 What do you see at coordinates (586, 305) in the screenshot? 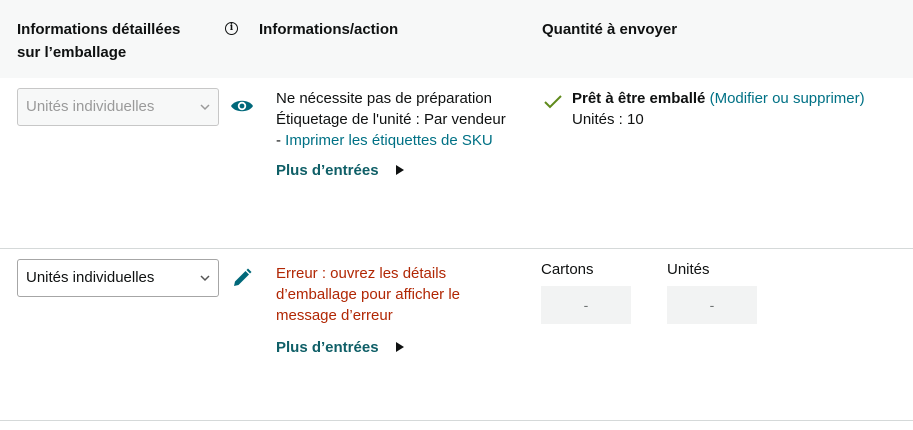
I see `cartons-input: -` at bounding box center [586, 305].